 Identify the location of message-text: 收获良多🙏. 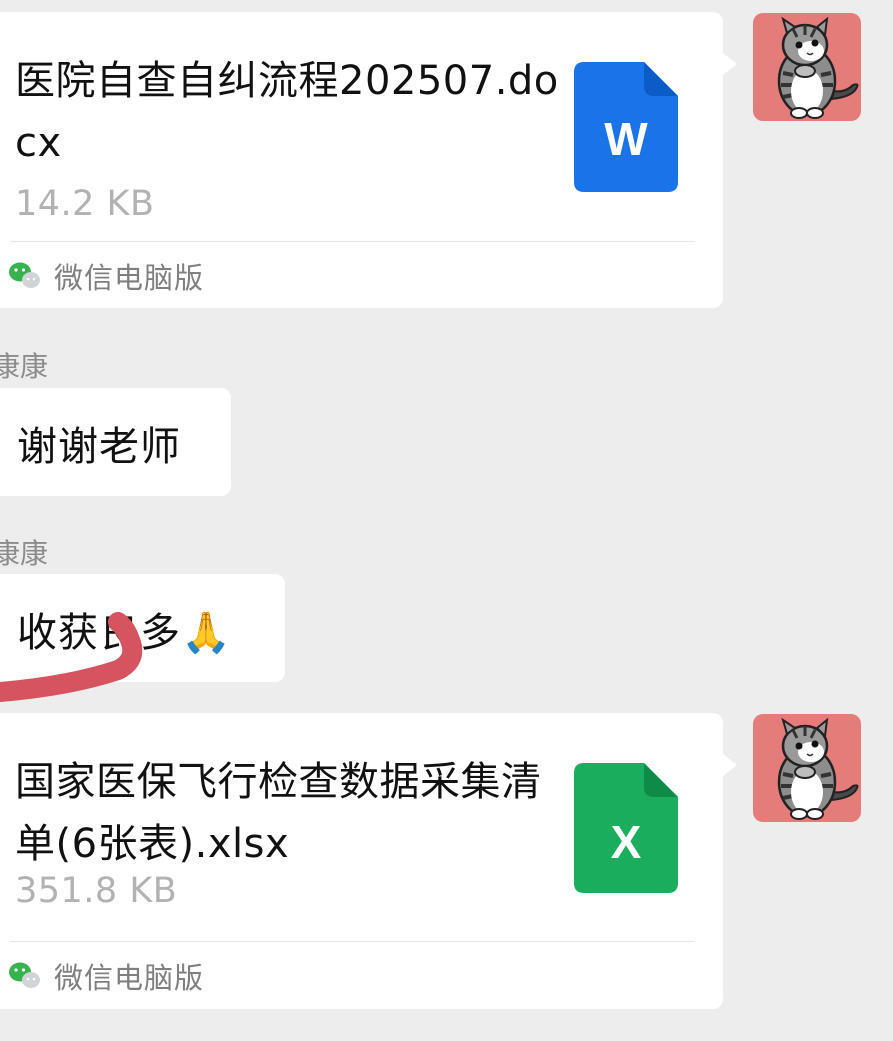
(124, 629).